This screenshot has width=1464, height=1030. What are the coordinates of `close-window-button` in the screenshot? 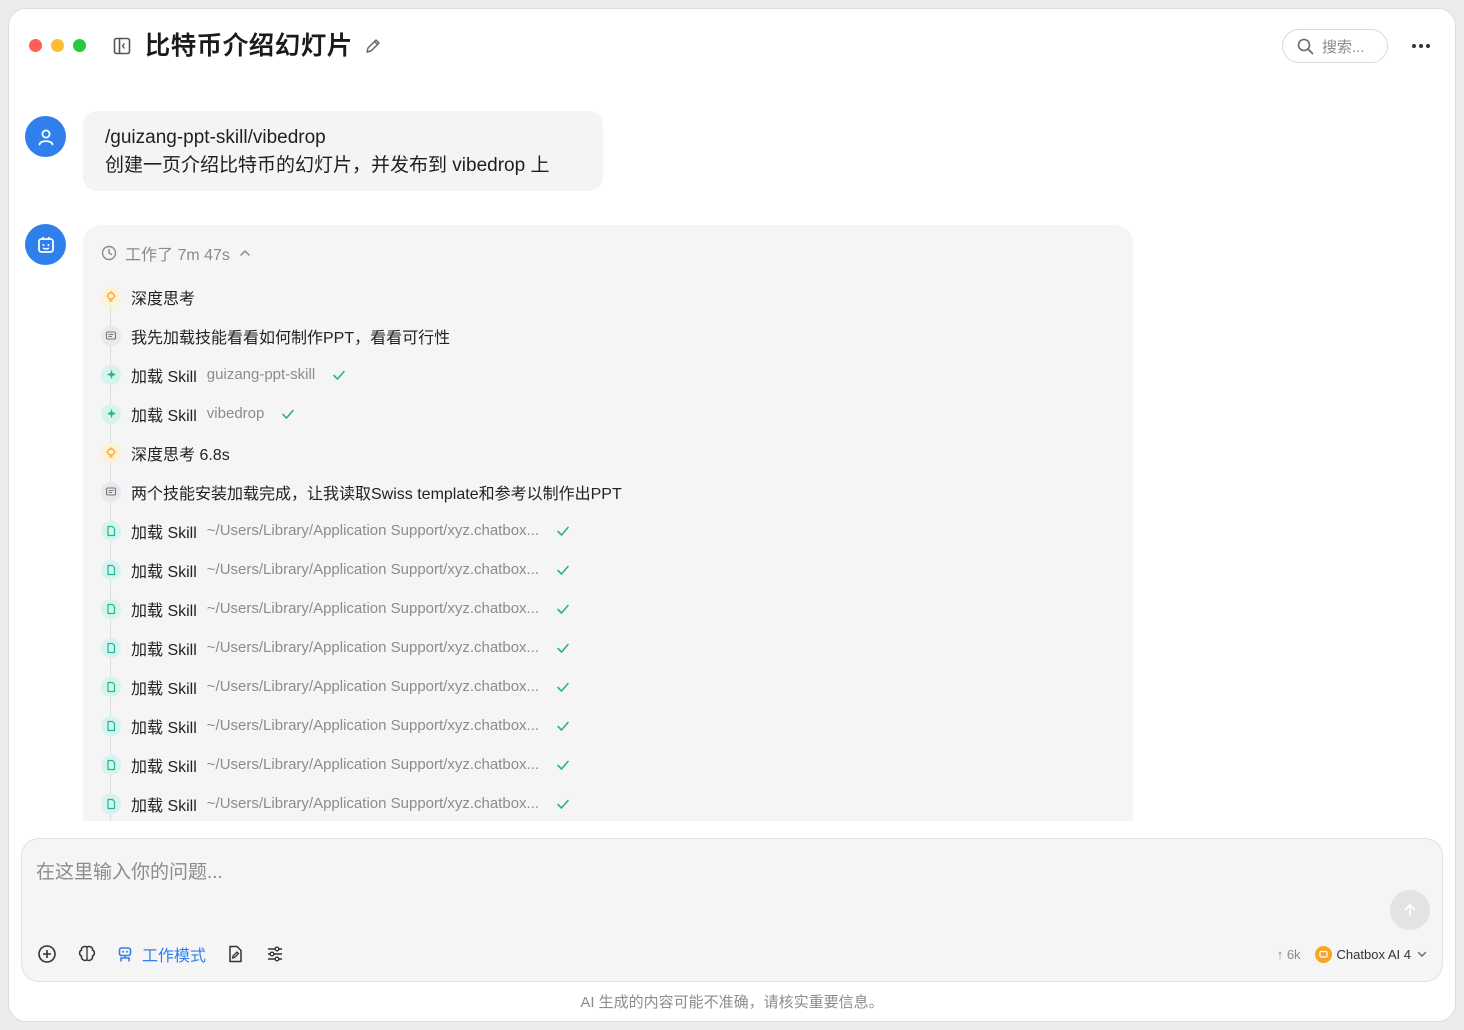 It's located at (35, 45).